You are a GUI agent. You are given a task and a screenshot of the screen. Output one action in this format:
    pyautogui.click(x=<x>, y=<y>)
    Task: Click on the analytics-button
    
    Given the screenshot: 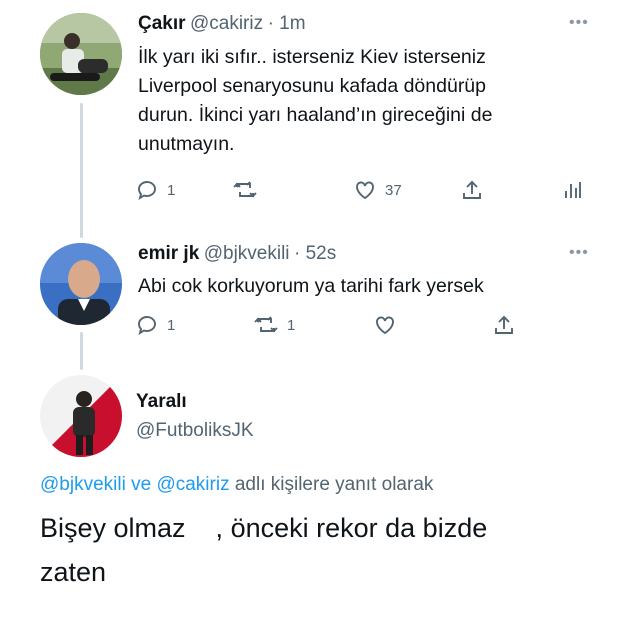 What is the action you would take?
    pyautogui.click(x=572, y=190)
    